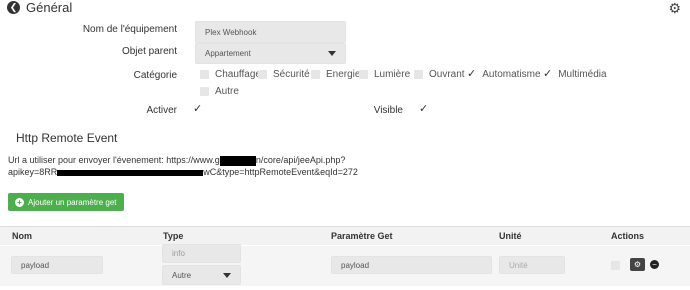 Image resolution: width=690 pixels, height=290 pixels. What do you see at coordinates (67, 138) in the screenshot?
I see `section-title: Http Remote Event` at bounding box center [67, 138].